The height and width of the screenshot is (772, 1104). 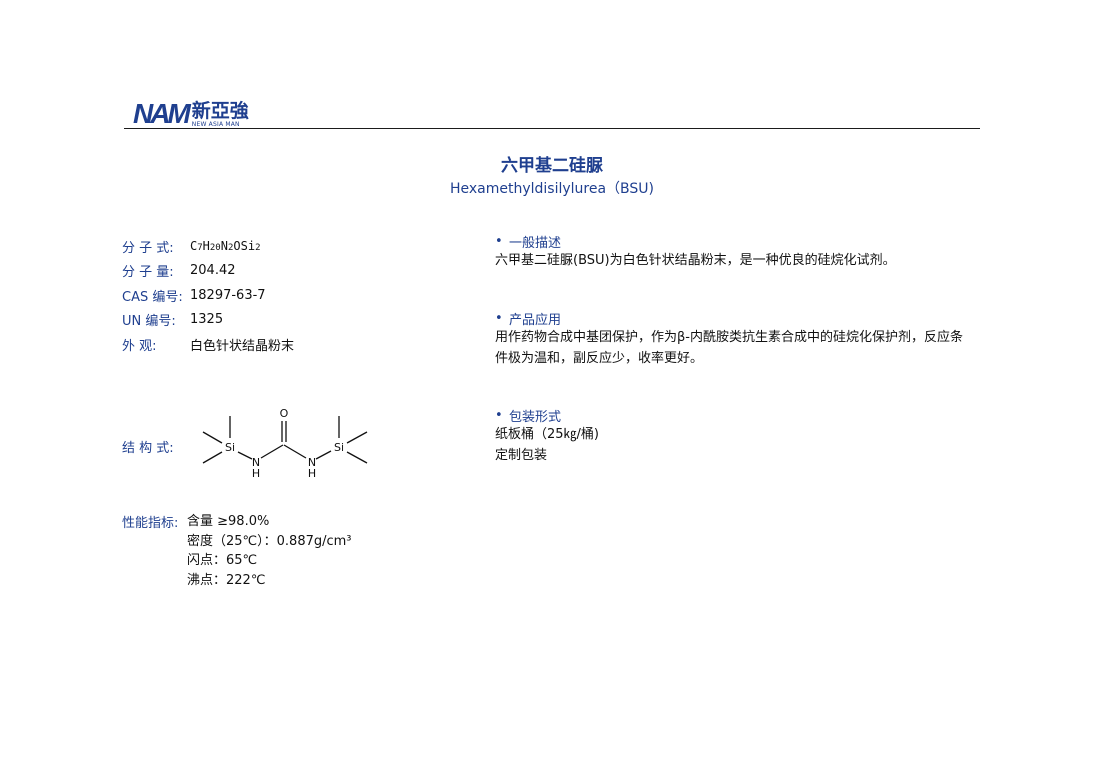 I want to click on atom-h-right: H, so click(x=312, y=473).